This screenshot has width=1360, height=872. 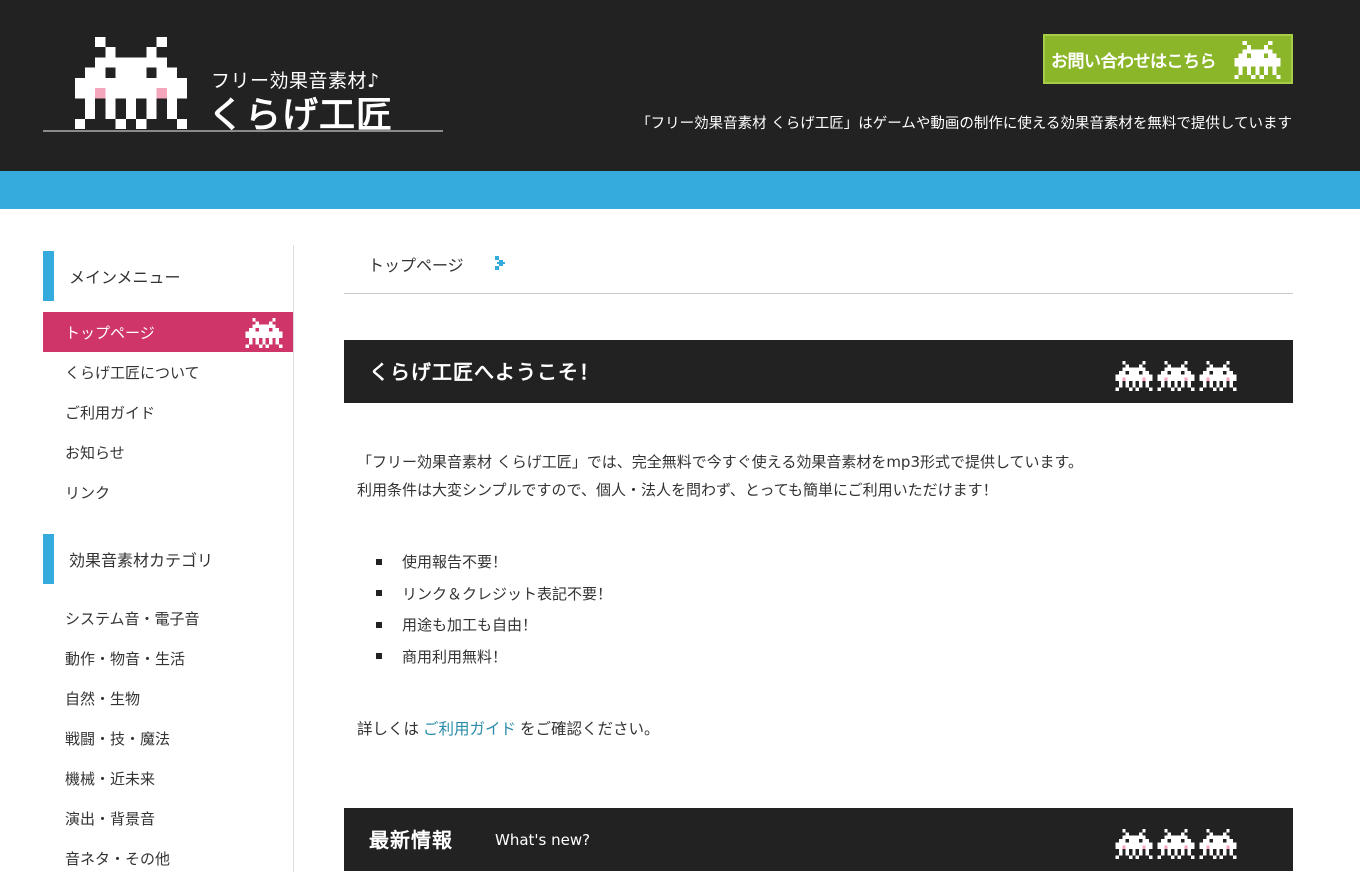 What do you see at coordinates (132, 372) in the screenshot?
I see `sidebar-item-label: くらげ工匠について` at bounding box center [132, 372].